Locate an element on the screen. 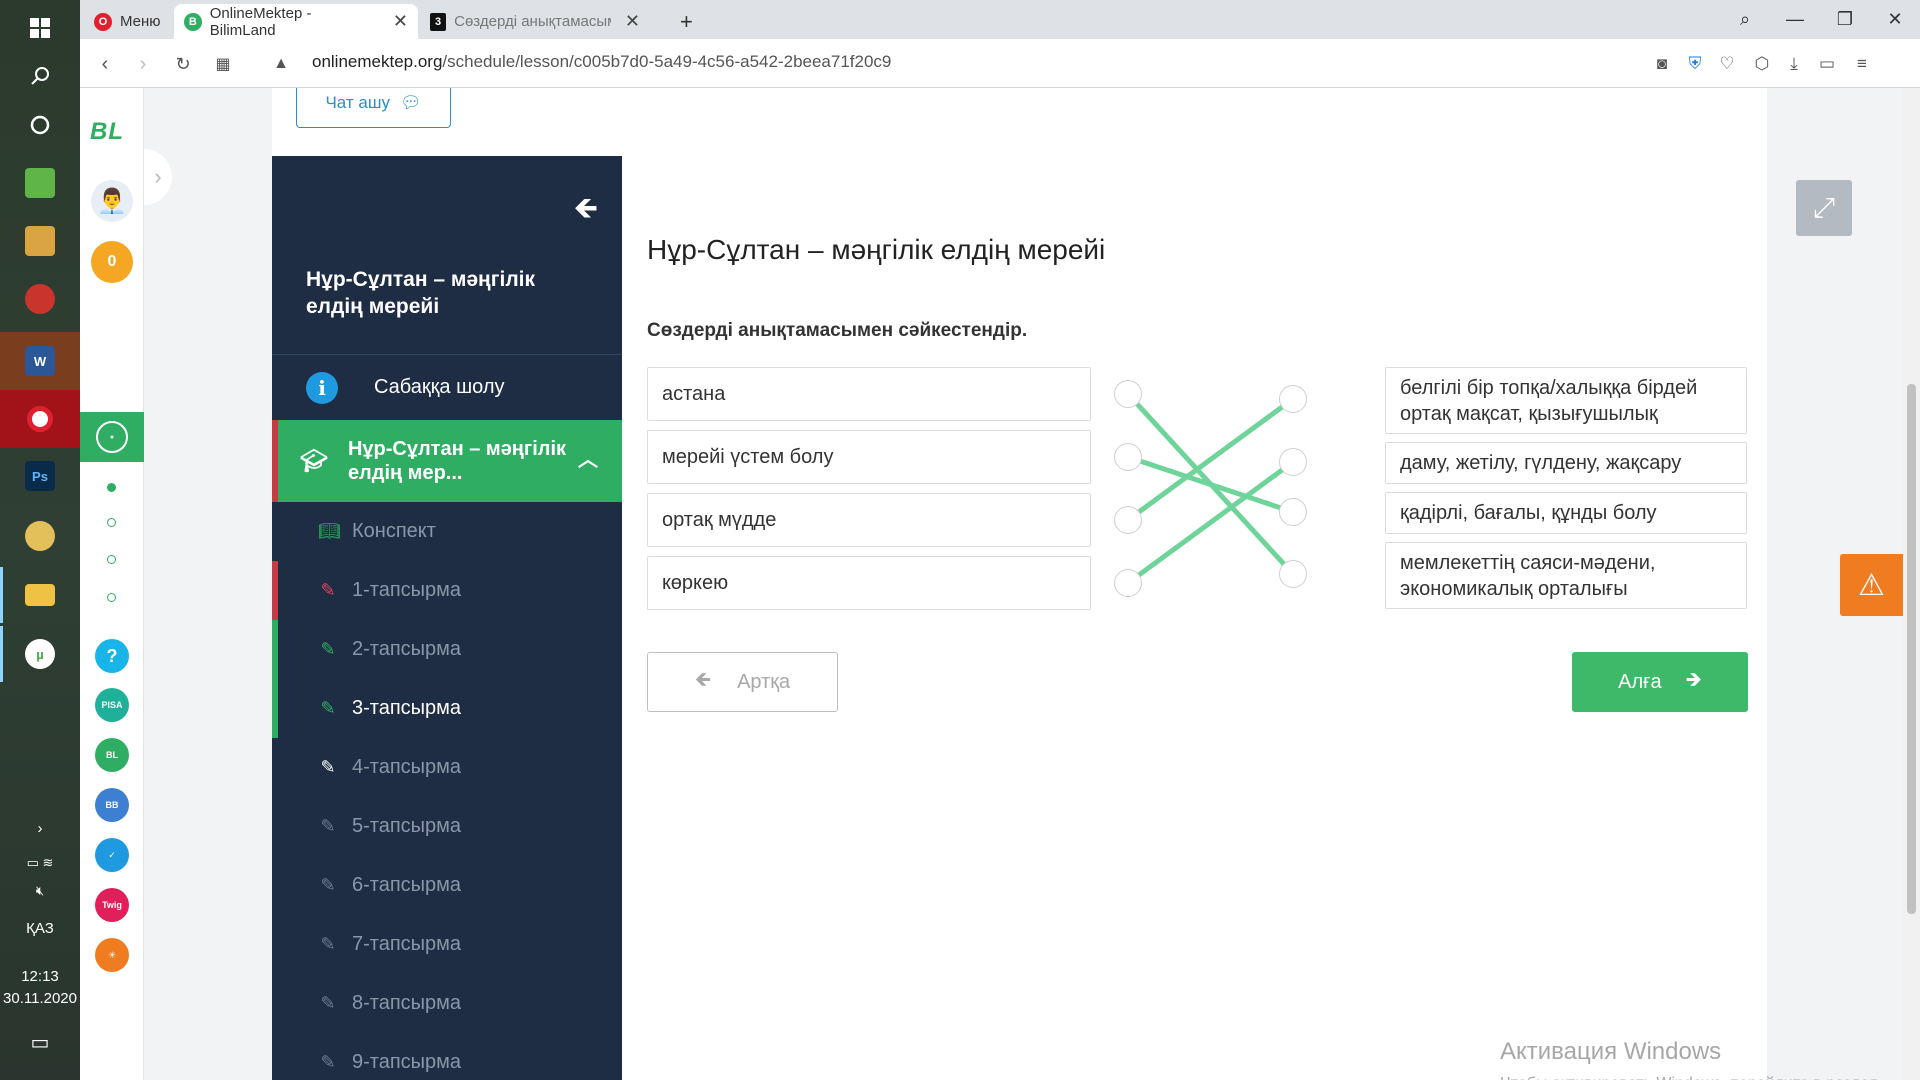  sidebar-item-task-5: ✎ 5-тапсырма is located at coordinates (447, 826).